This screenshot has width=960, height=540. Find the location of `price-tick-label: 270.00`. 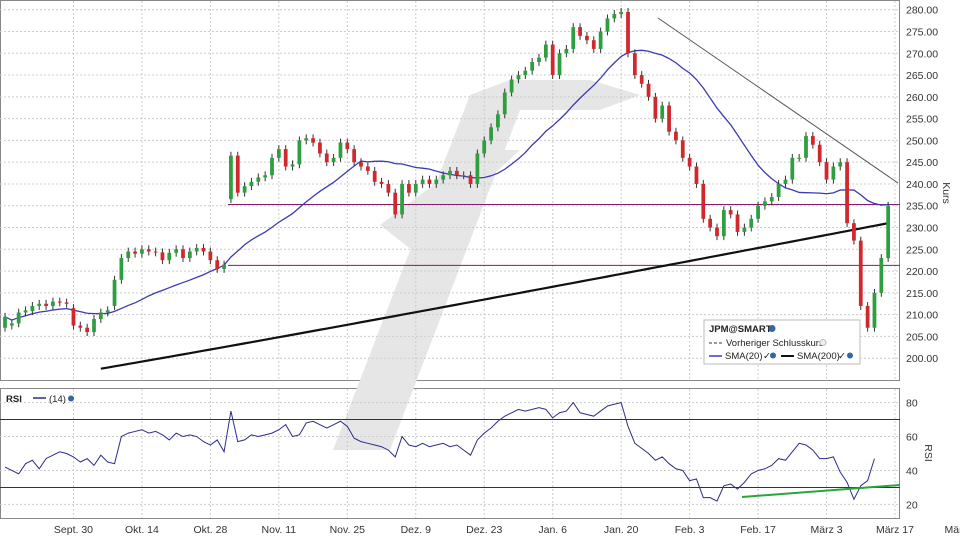

price-tick-label: 270.00 is located at coordinates (922, 54).